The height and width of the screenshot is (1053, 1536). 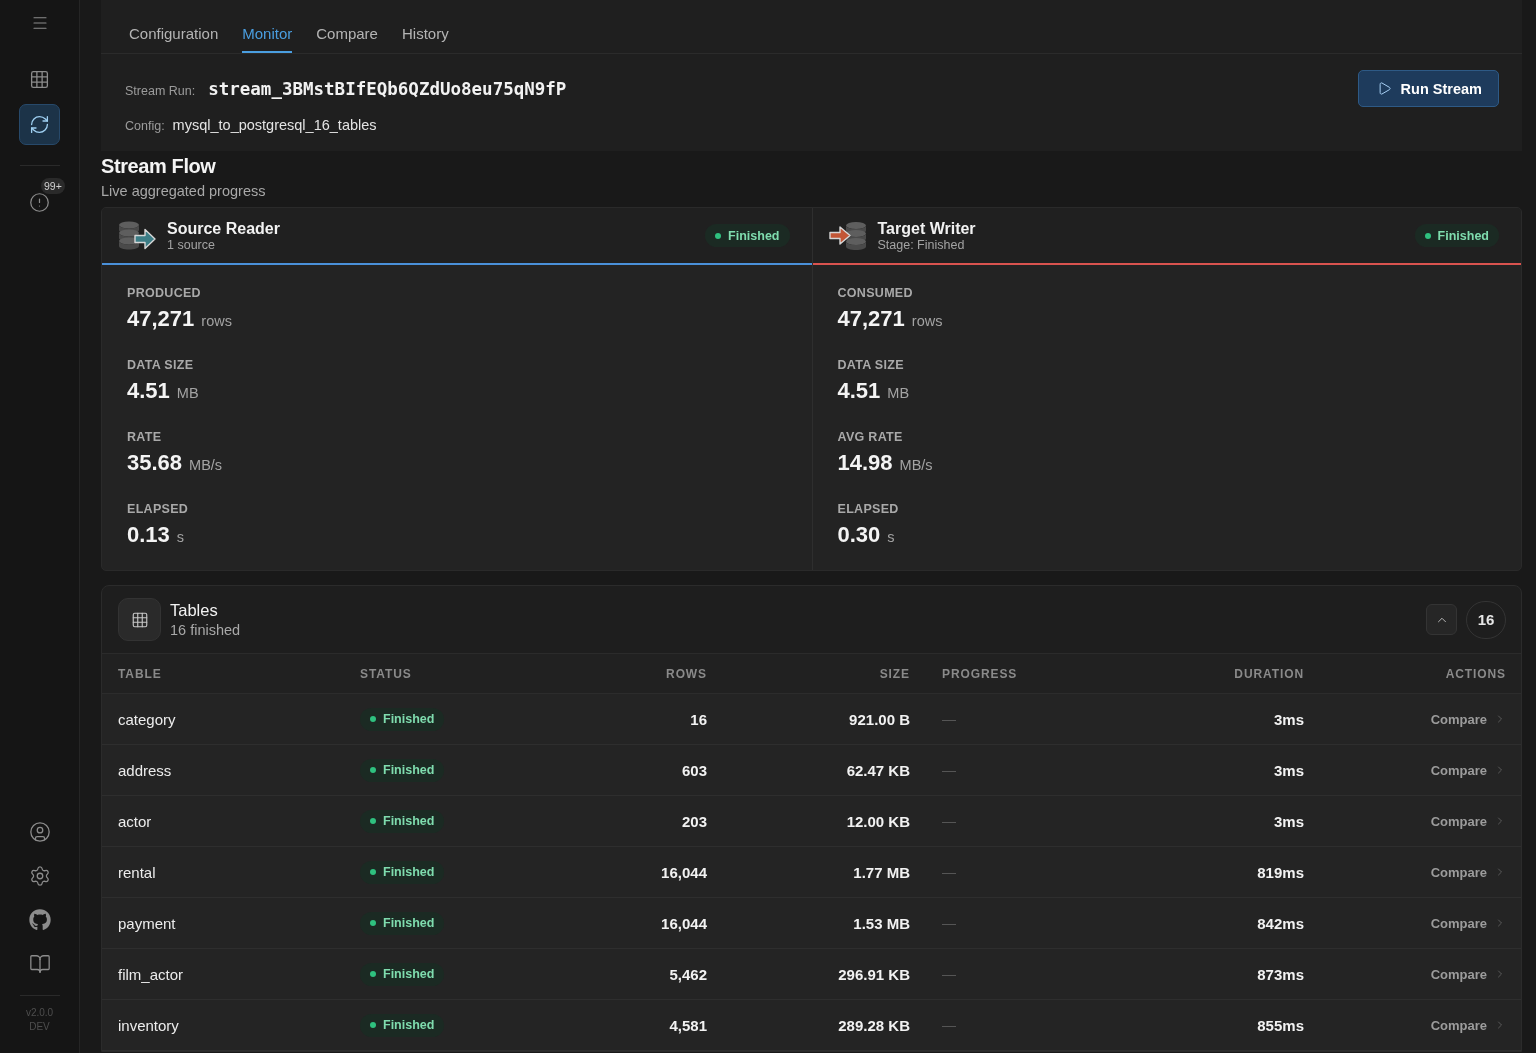 What do you see at coordinates (870, 437) in the screenshot?
I see `stat-label: AVG RATE` at bounding box center [870, 437].